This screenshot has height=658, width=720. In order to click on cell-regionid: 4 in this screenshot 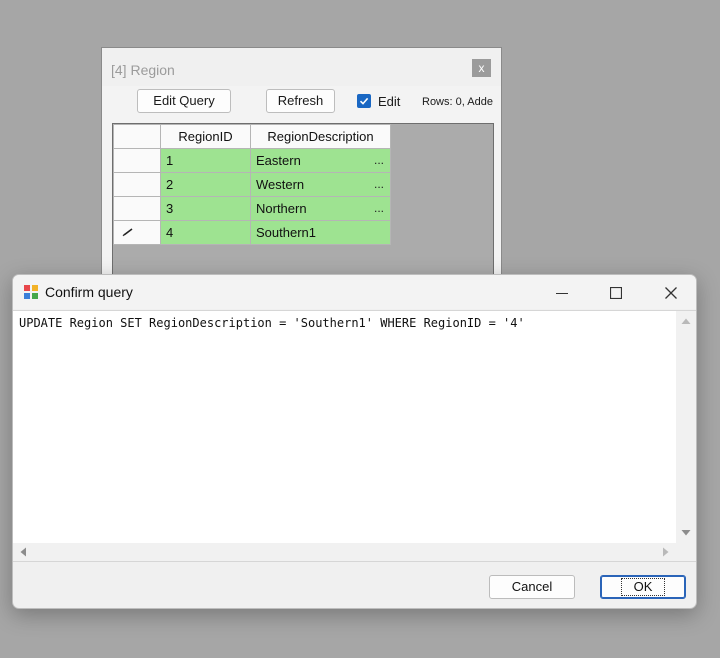, I will do `click(205, 232)`.